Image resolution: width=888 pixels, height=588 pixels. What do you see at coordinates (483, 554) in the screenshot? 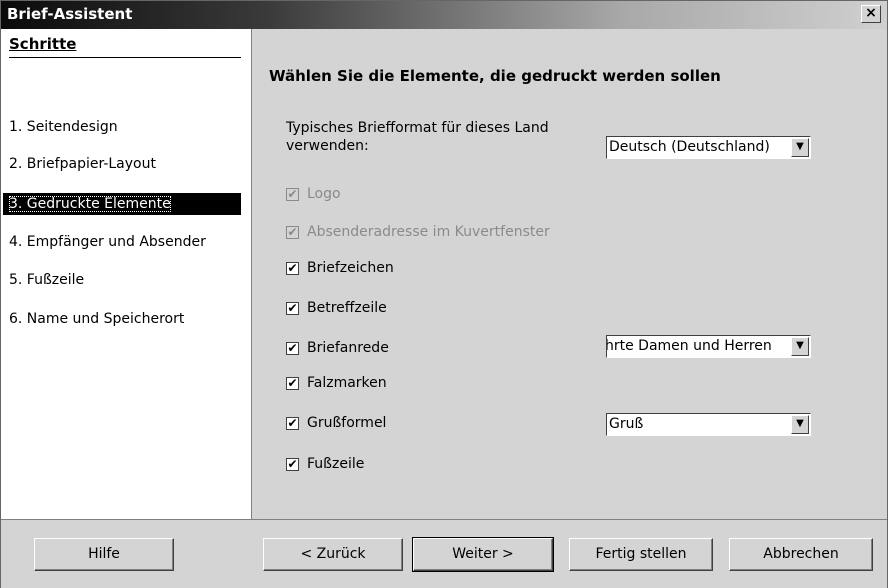
I see `next-button: Weiter >` at bounding box center [483, 554].